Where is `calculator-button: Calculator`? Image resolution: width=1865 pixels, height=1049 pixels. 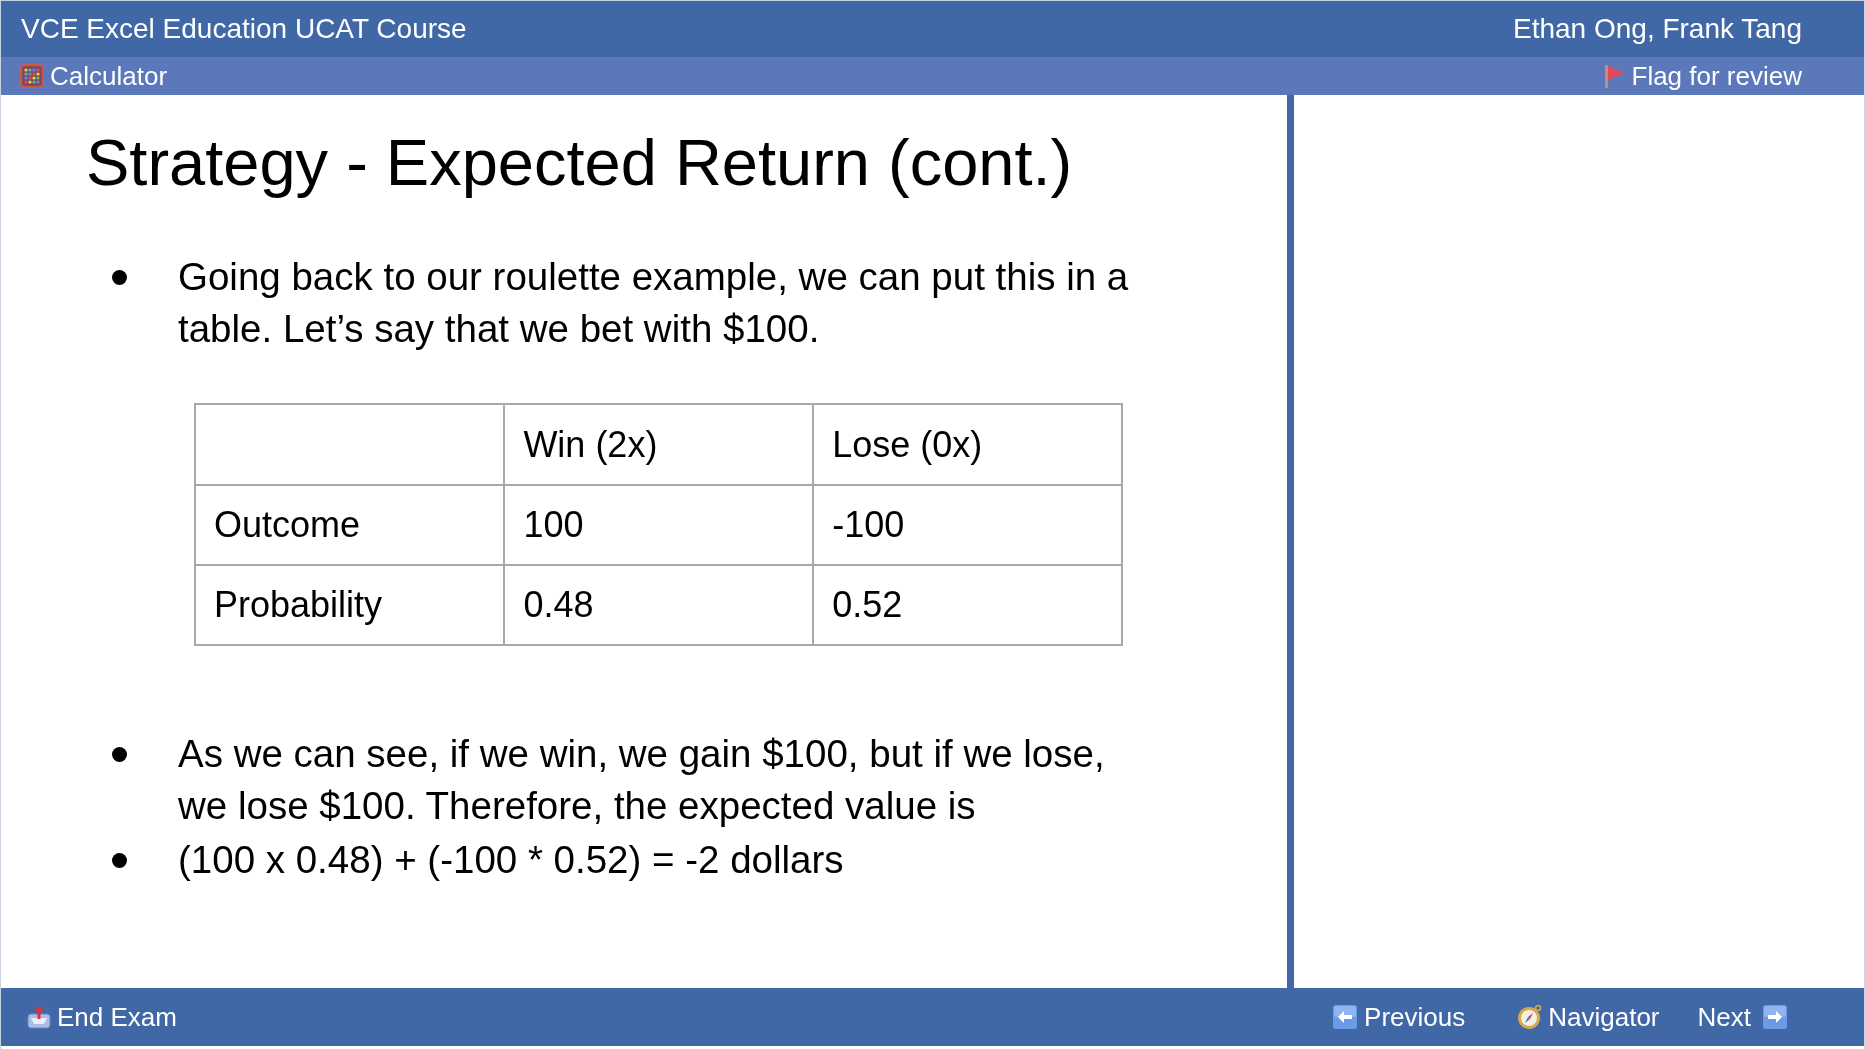 calculator-button: Calculator is located at coordinates (94, 76).